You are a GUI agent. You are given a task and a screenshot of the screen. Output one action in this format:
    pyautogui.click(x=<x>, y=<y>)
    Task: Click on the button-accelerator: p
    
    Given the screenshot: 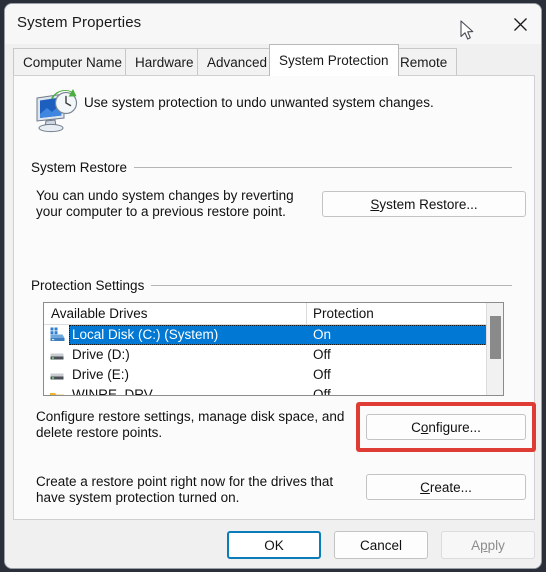 What is the action you would take?
    pyautogui.click(x=484, y=545)
    